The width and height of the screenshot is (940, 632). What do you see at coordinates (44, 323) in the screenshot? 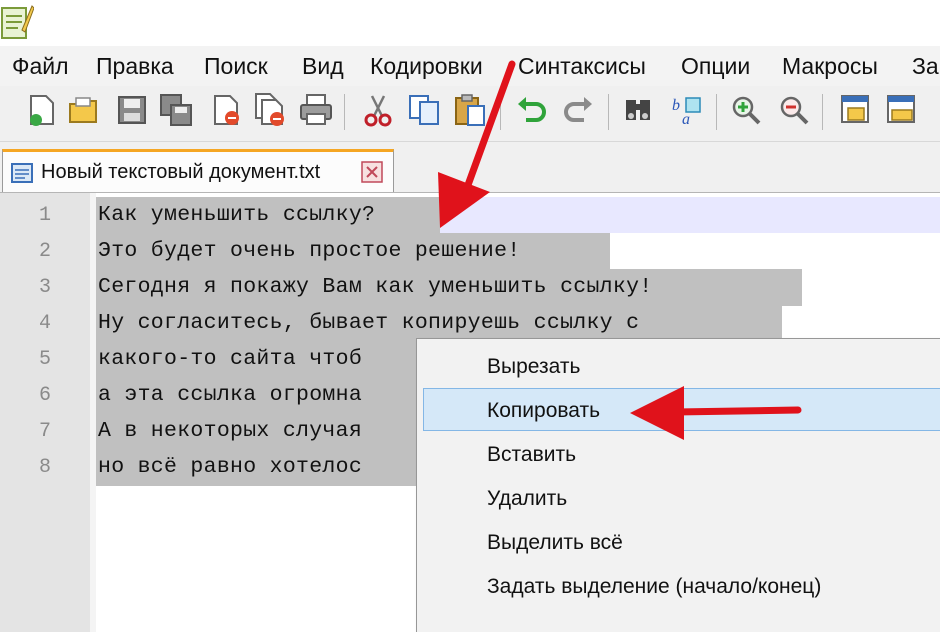
I see `line-number: 4` at bounding box center [44, 323].